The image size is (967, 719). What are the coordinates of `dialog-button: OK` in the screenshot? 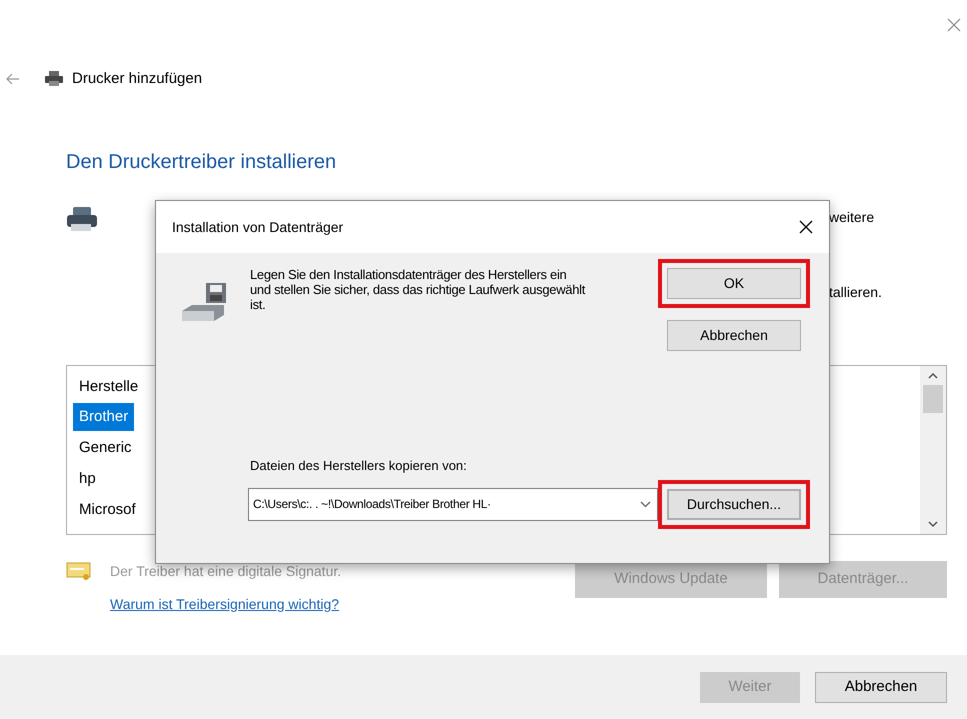 It's located at (734, 283).